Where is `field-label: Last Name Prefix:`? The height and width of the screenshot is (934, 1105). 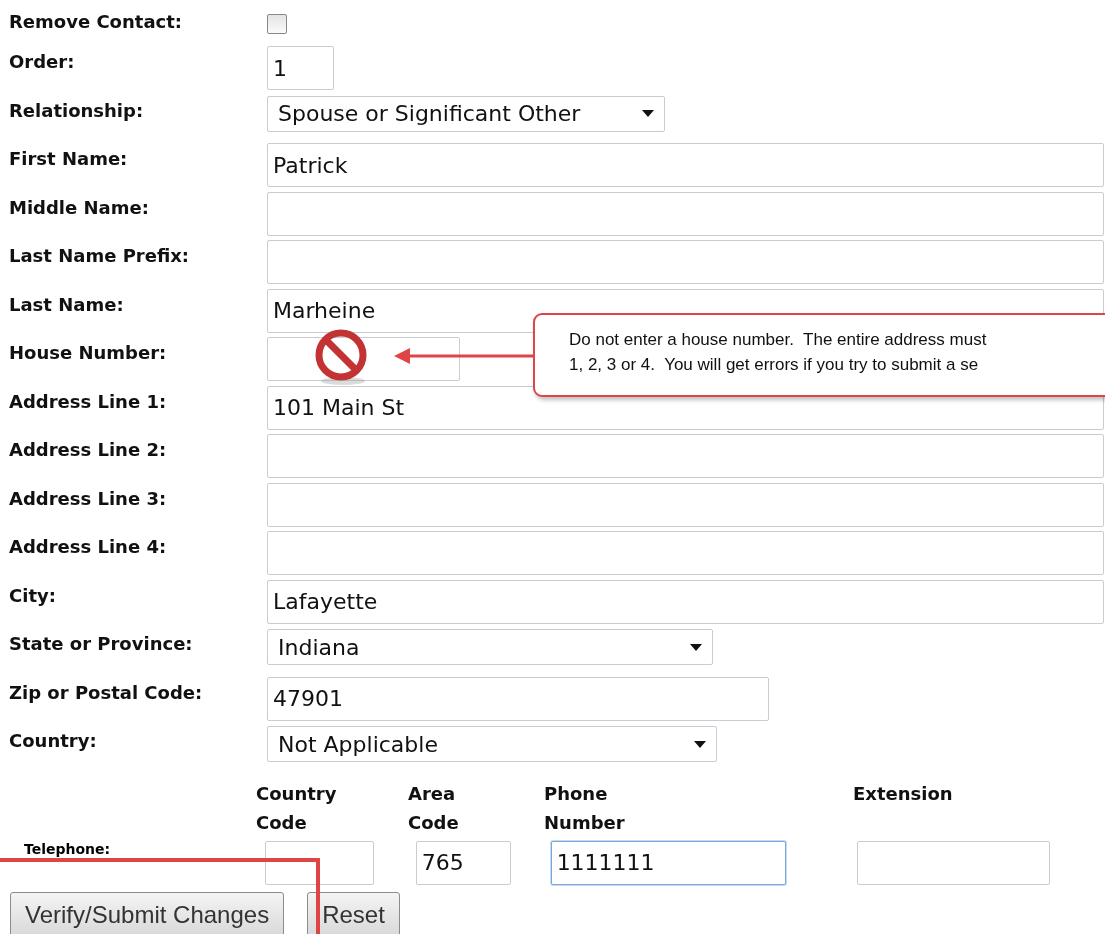
field-label: Last Name Prefix: is located at coordinates (100, 255).